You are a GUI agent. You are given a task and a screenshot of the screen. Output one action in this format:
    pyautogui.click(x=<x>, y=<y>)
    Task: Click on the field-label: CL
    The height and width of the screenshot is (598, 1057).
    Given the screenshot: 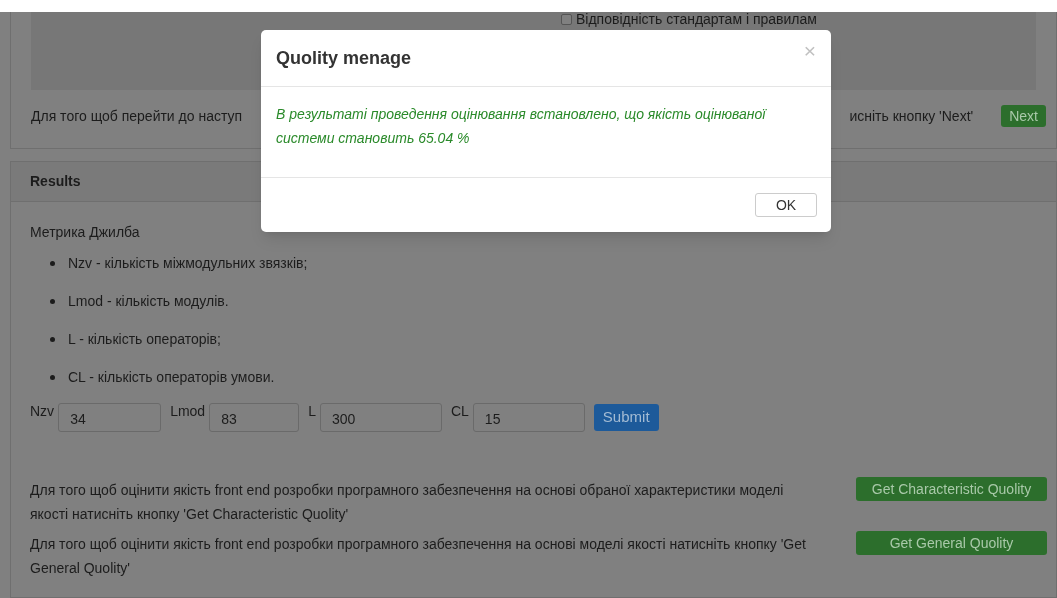 What is the action you would take?
    pyautogui.click(x=459, y=411)
    